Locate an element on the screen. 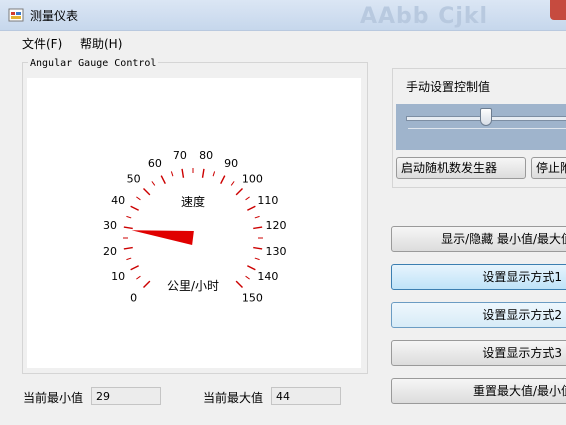 Image resolution: width=566 pixels, height=425 pixels. gauge-tick-label: 120 is located at coordinates (275, 225).